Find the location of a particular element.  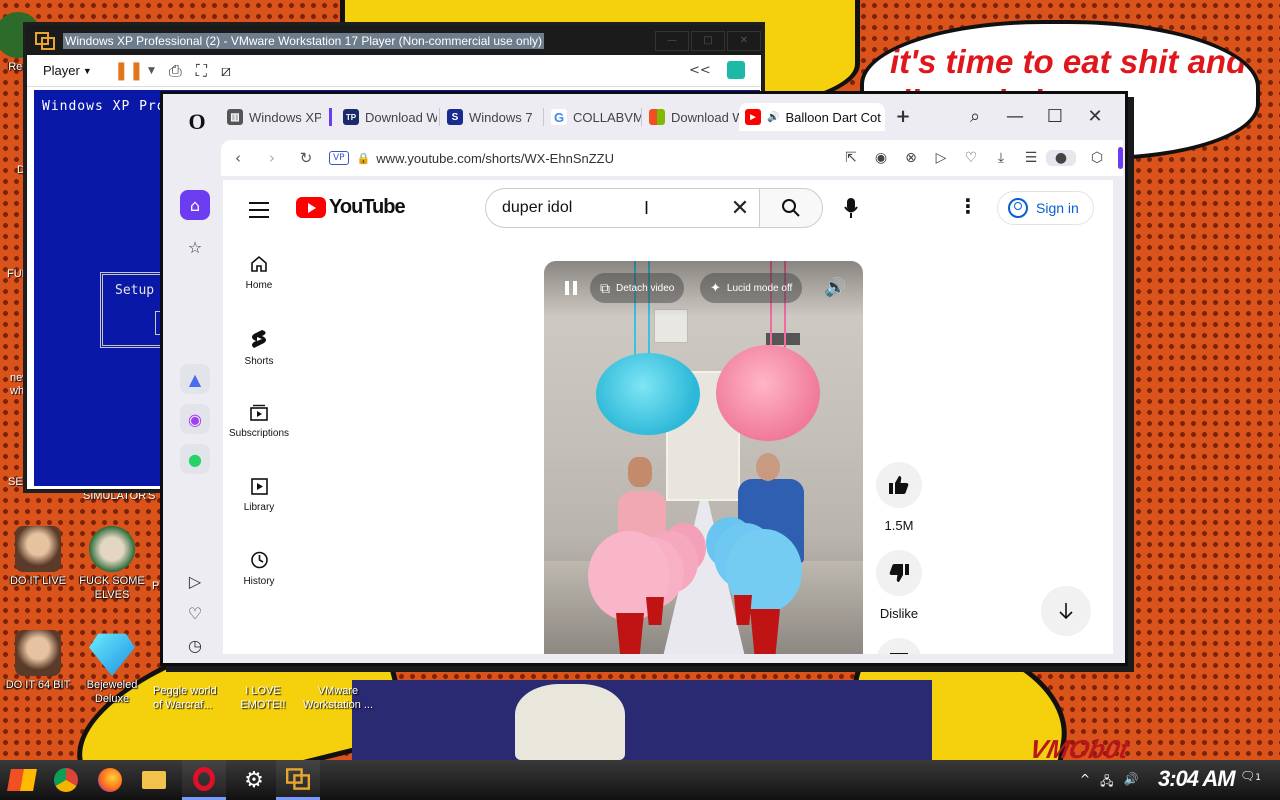

tab-windows-7: S Windows 7 is located at coordinates (491, 117).